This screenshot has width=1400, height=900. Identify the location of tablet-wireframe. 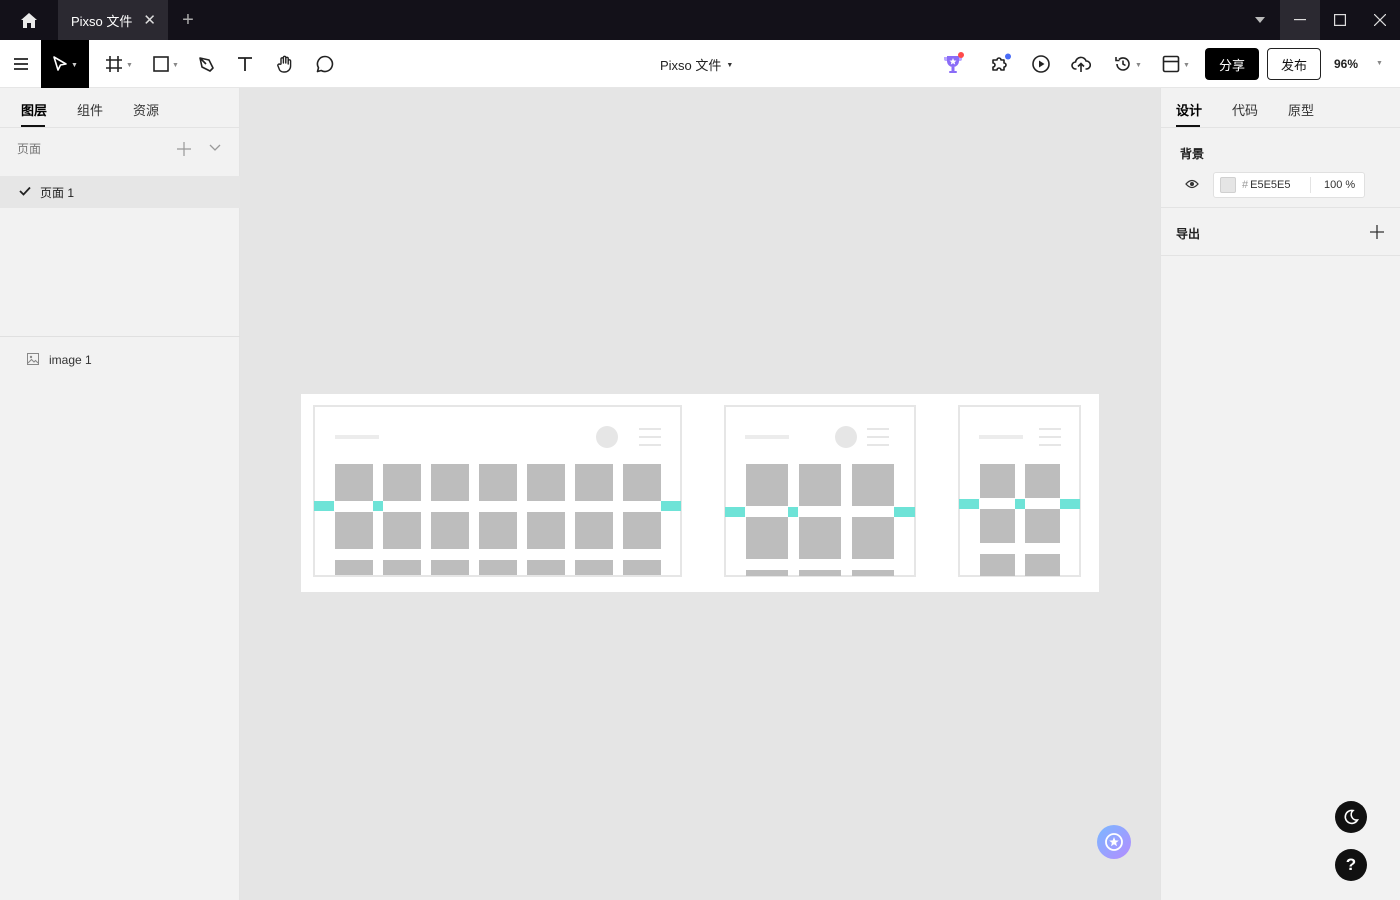
(820, 491).